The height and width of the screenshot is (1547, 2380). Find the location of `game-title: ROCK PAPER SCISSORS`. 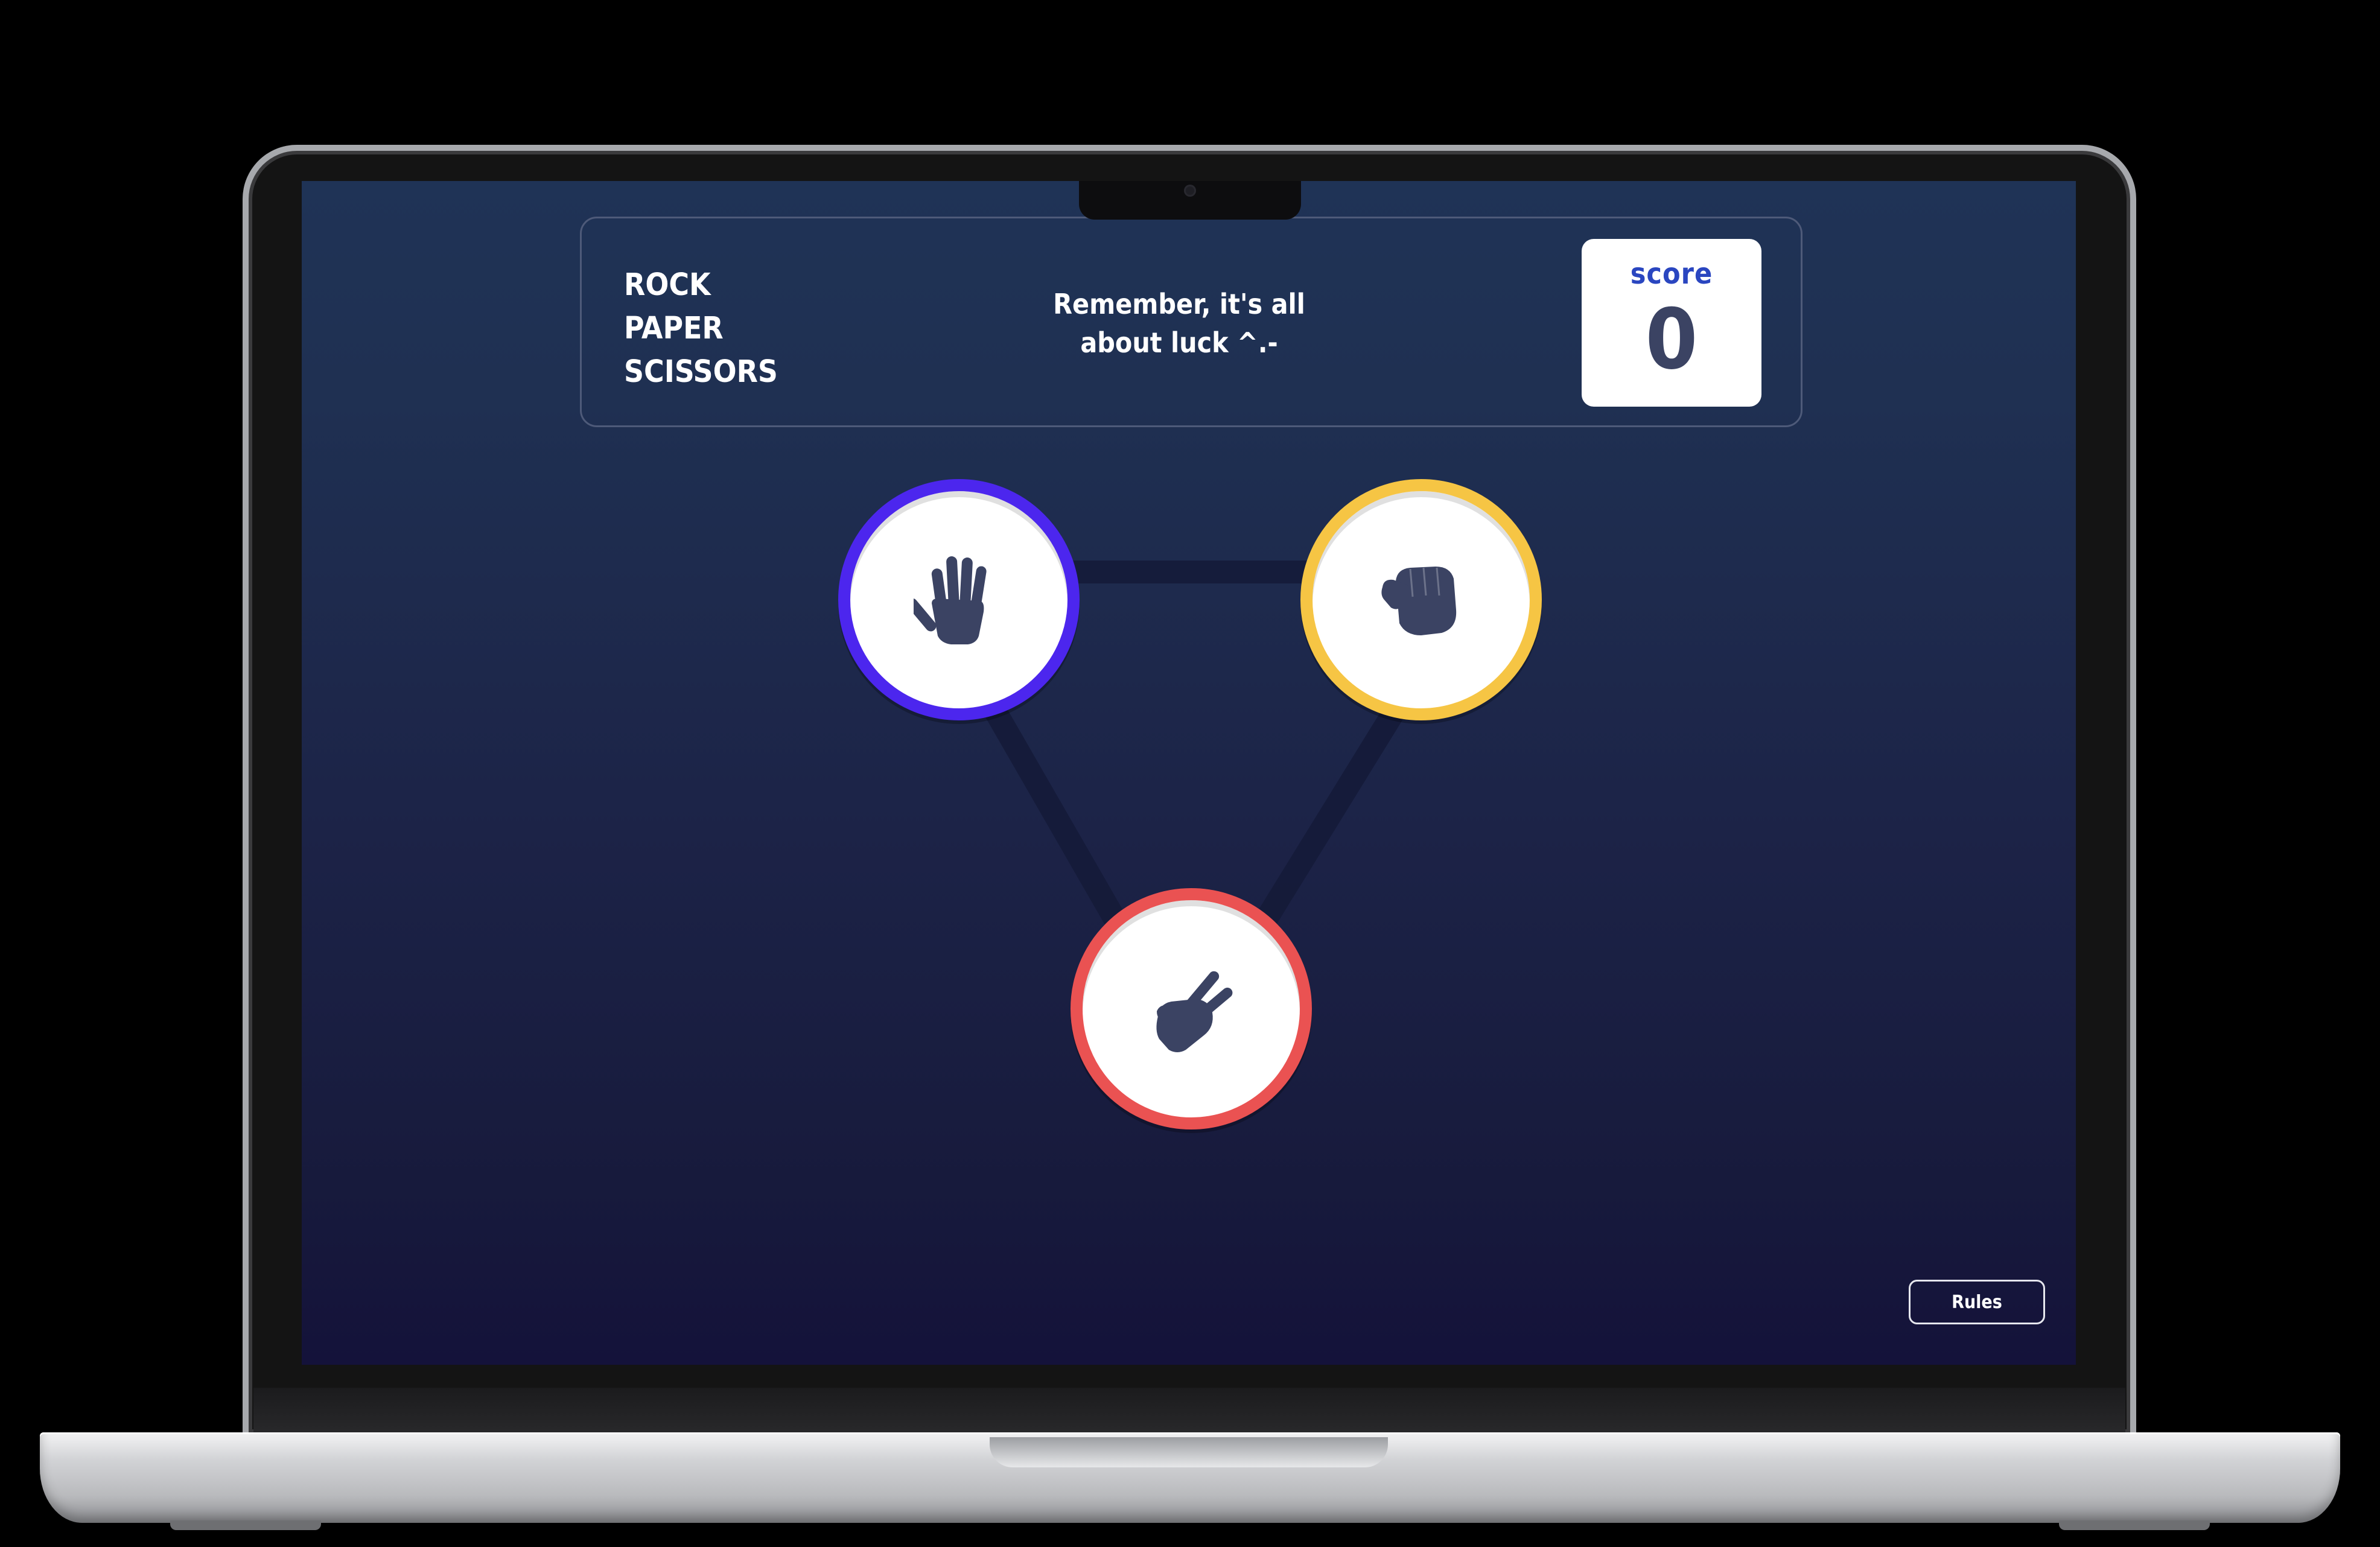

game-title: ROCK PAPER SCISSORS is located at coordinates (701, 329).